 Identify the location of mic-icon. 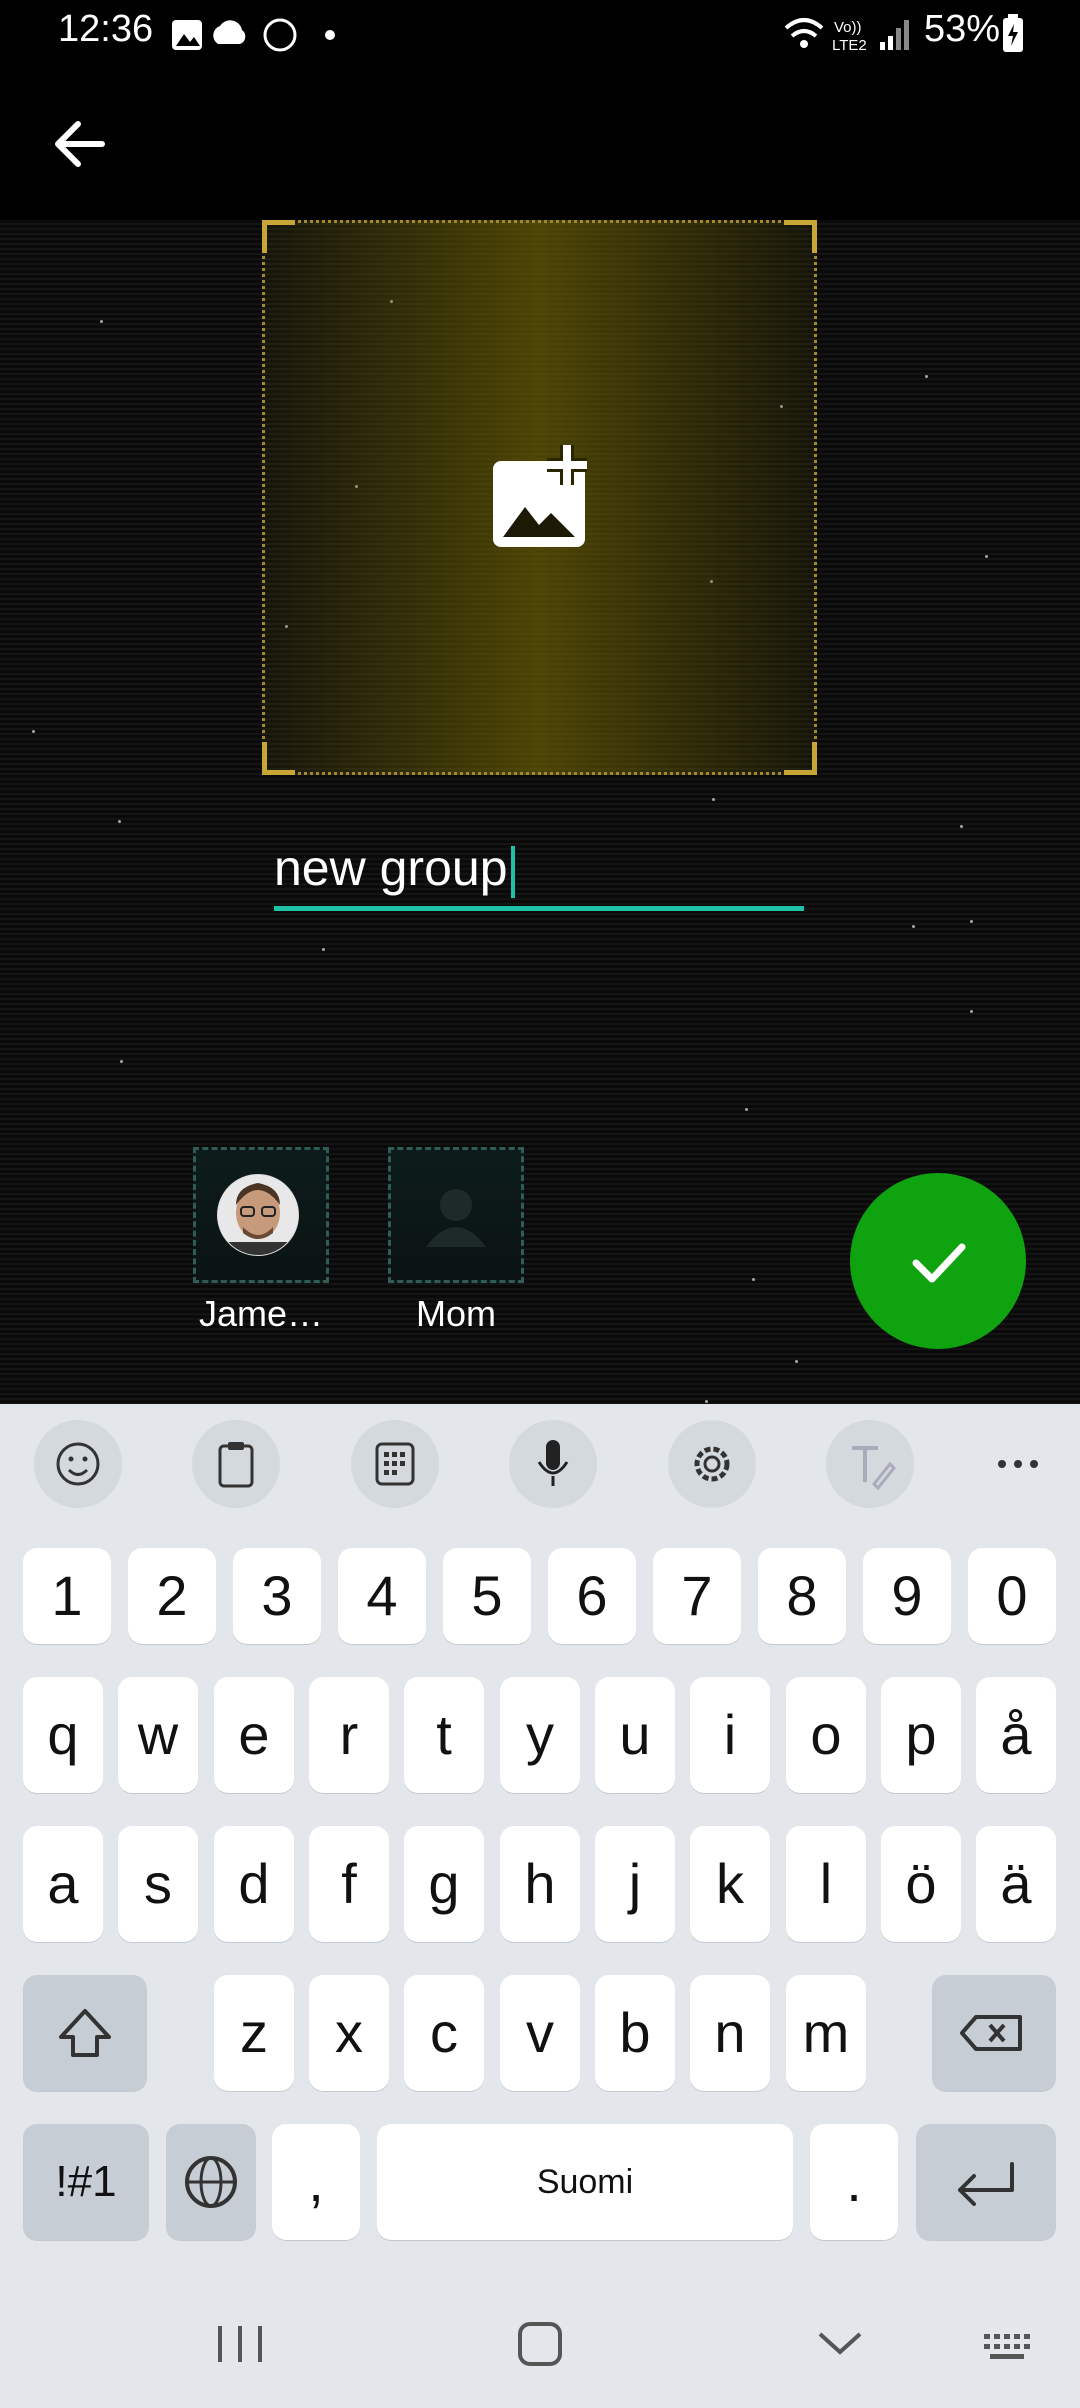
(553, 1463).